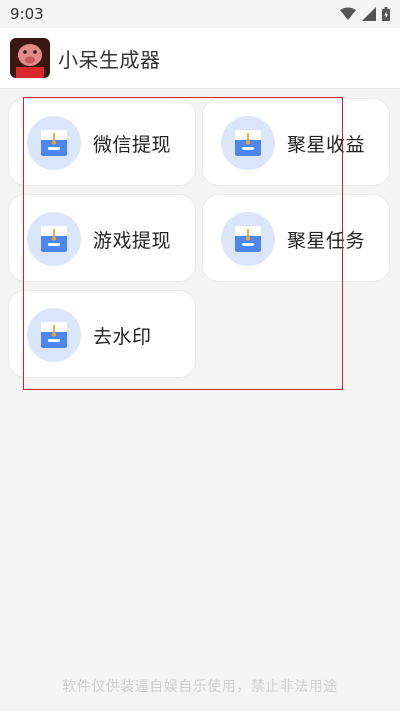  I want to click on menu-card-label: 微信提现, so click(132, 145).